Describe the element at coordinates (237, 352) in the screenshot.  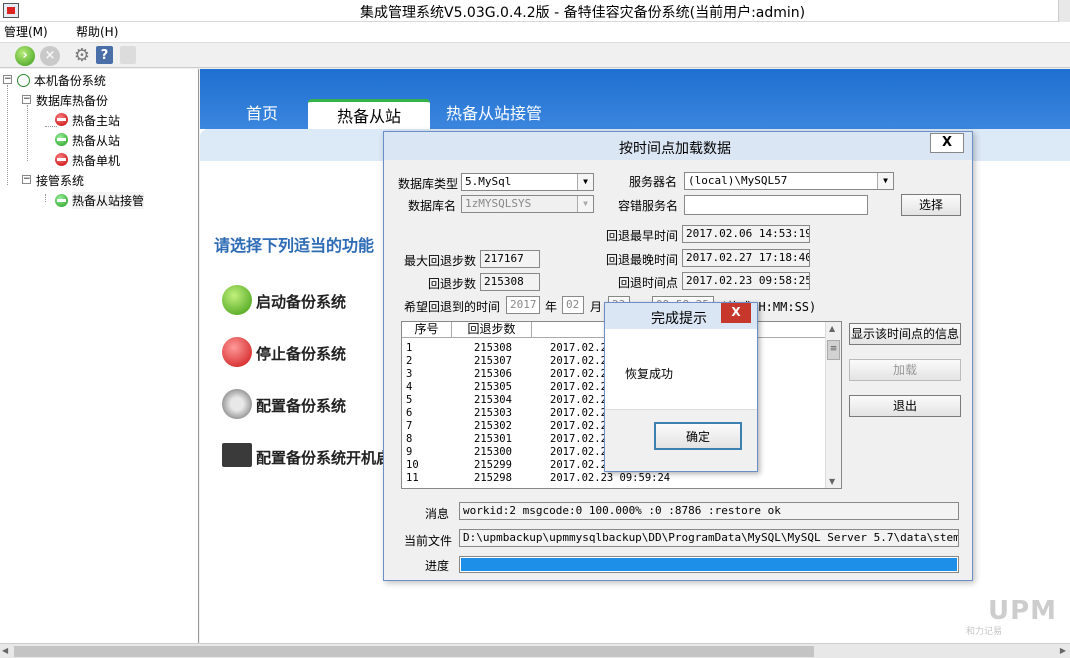
I see `stop-icon` at that location.